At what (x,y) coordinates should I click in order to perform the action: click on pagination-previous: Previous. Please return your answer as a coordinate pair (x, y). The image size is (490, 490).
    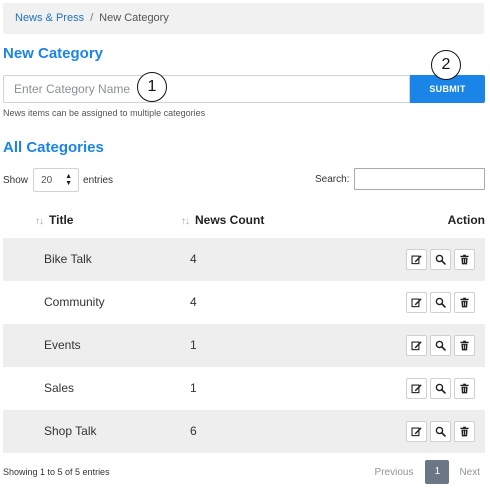
    Looking at the image, I should click on (394, 472).